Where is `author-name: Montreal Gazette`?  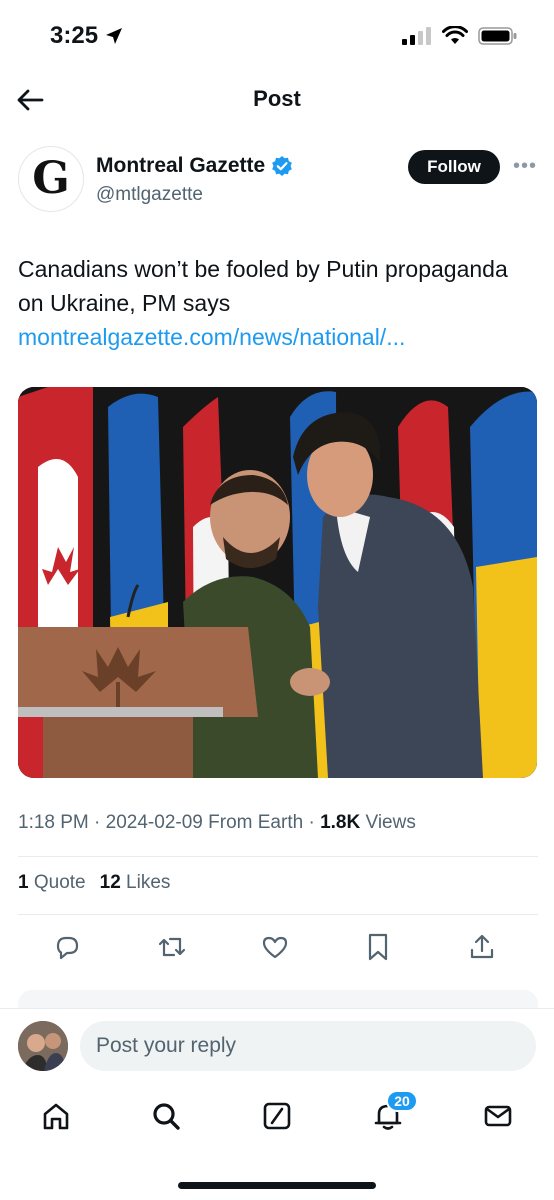
author-name: Montreal Gazette is located at coordinates (194, 166).